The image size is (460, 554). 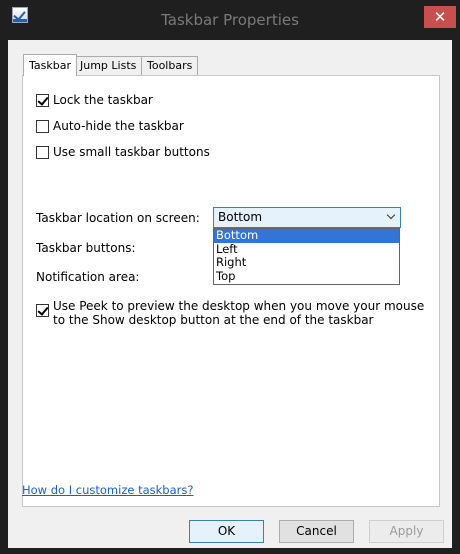 I want to click on small-buttons-option: Use small taskbar buttons, so click(x=123, y=152).